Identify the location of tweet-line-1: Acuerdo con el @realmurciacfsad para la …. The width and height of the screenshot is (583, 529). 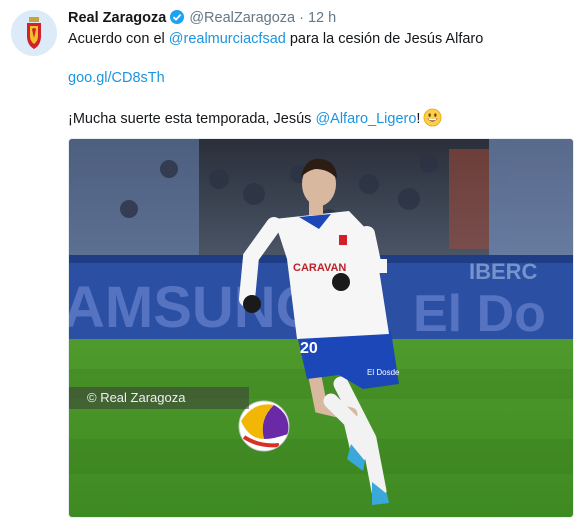
(275, 39).